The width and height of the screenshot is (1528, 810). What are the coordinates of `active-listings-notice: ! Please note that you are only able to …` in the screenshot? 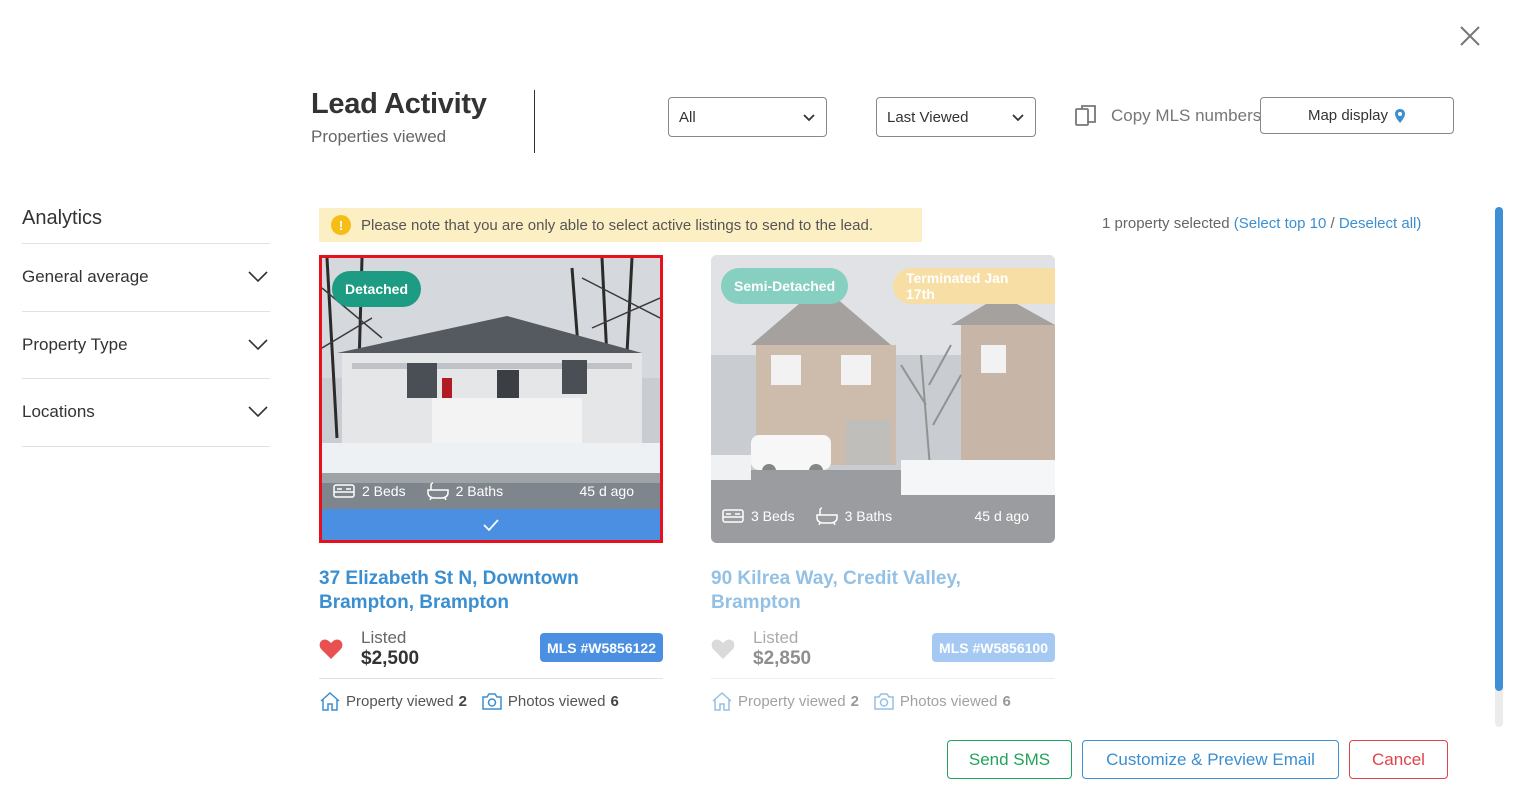 It's located at (620, 225).